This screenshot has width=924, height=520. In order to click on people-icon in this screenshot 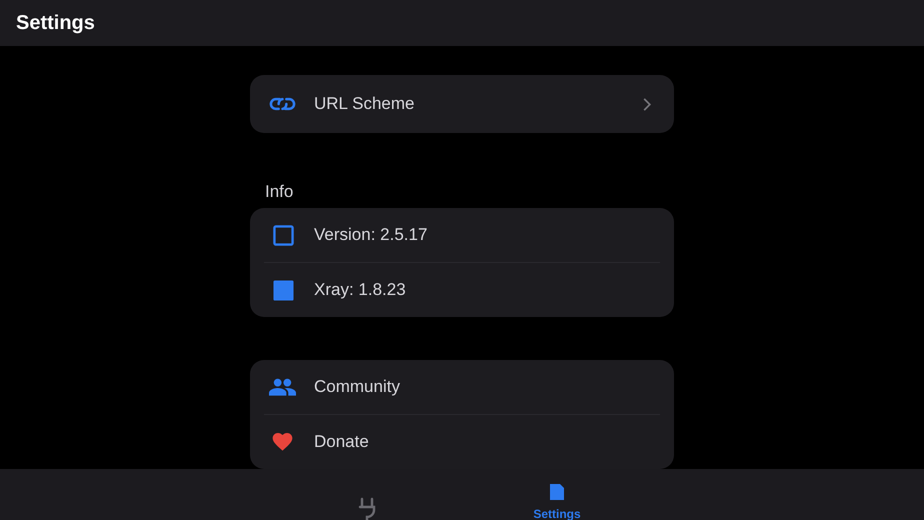, I will do `click(282, 387)`.